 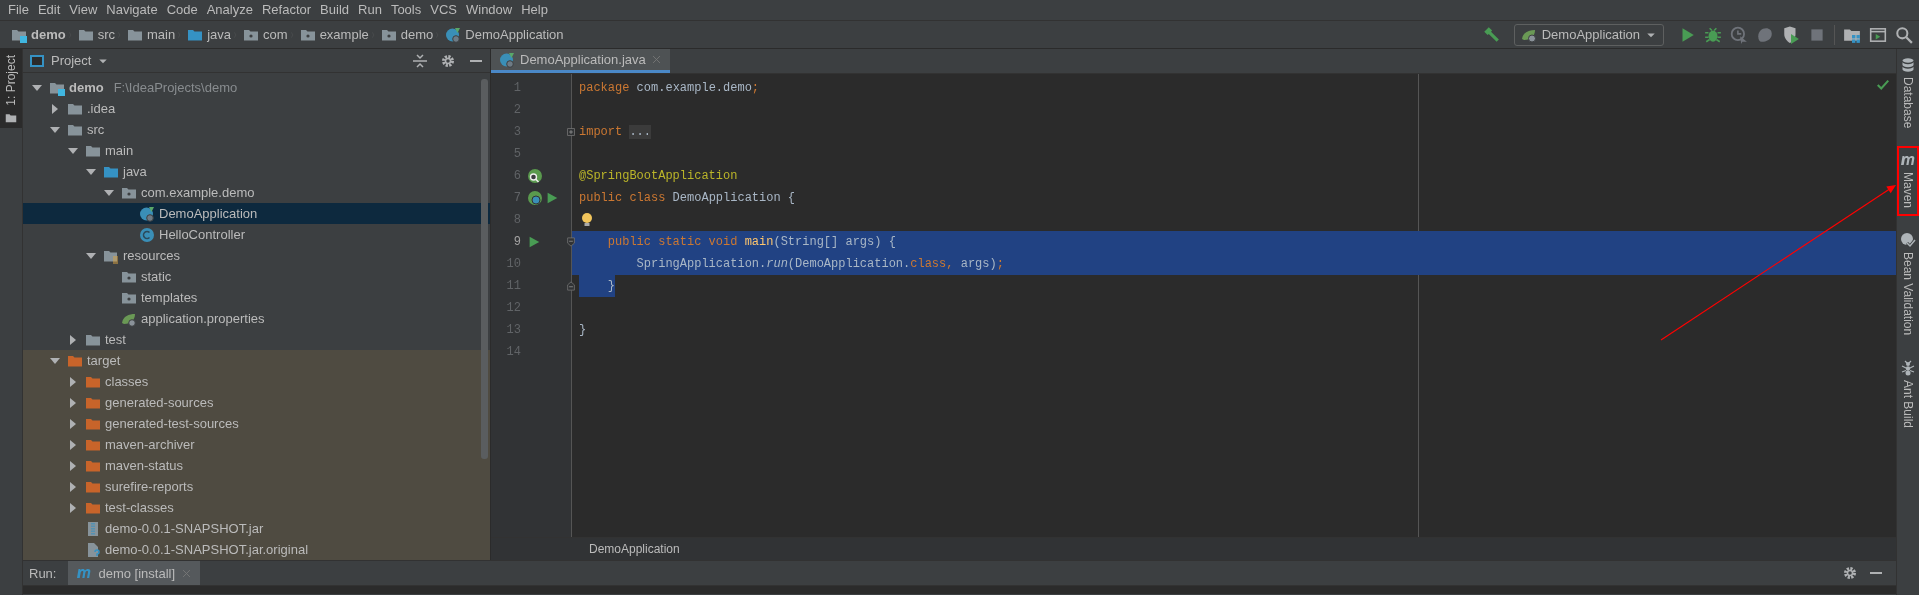 What do you see at coordinates (147, 234) in the screenshot?
I see `class-icon` at bounding box center [147, 234].